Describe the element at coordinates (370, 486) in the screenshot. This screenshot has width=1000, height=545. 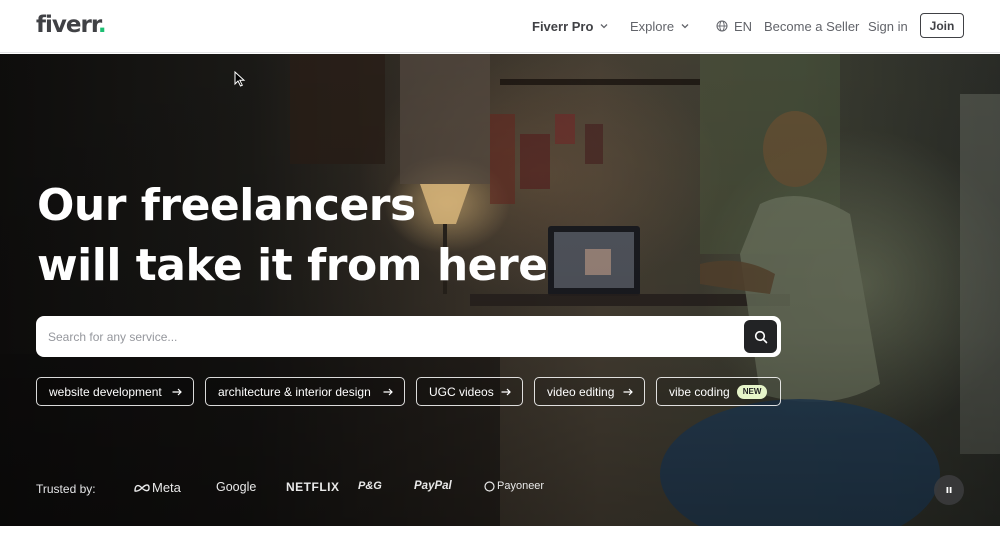
I see `brand-pg: P&G` at that location.